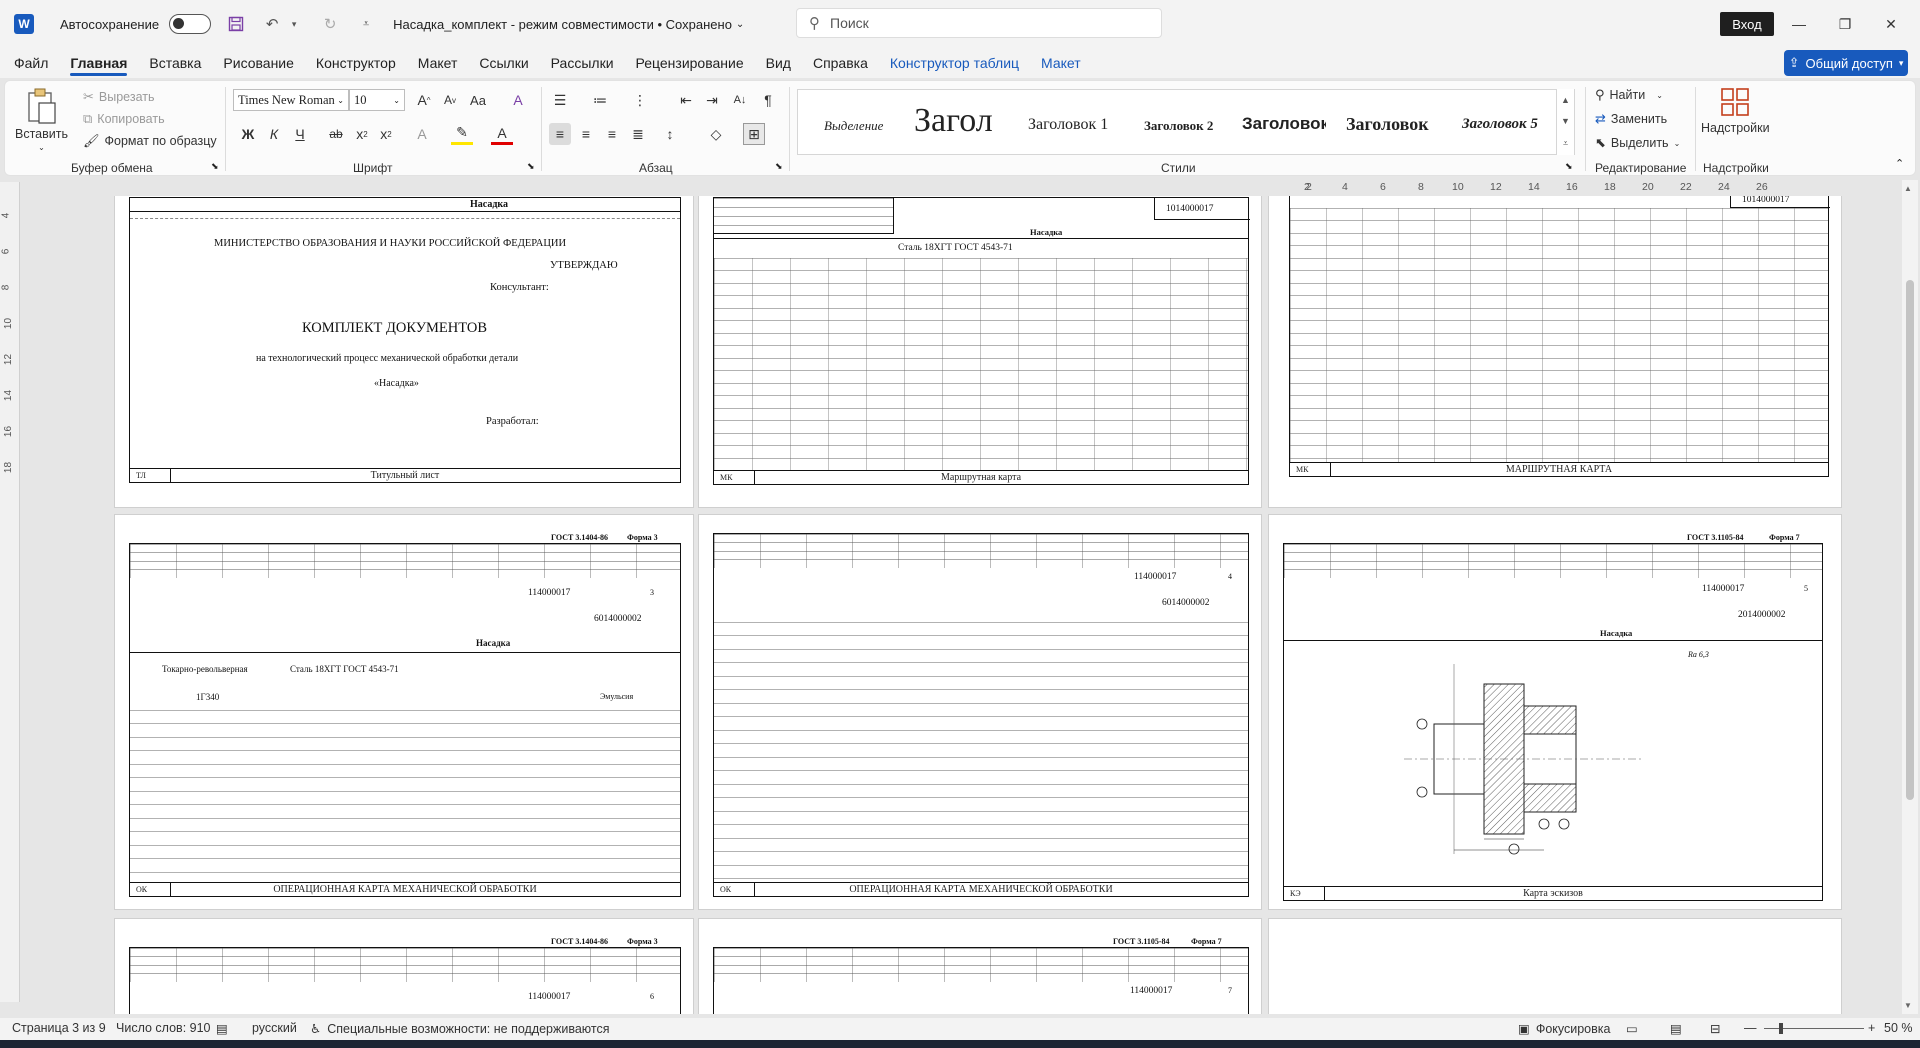 The height and width of the screenshot is (1048, 1920). I want to click on page-sketch-card-2: ГОСТ 3.1105-84 Форма 7 114000017 7, so click(980, 966).